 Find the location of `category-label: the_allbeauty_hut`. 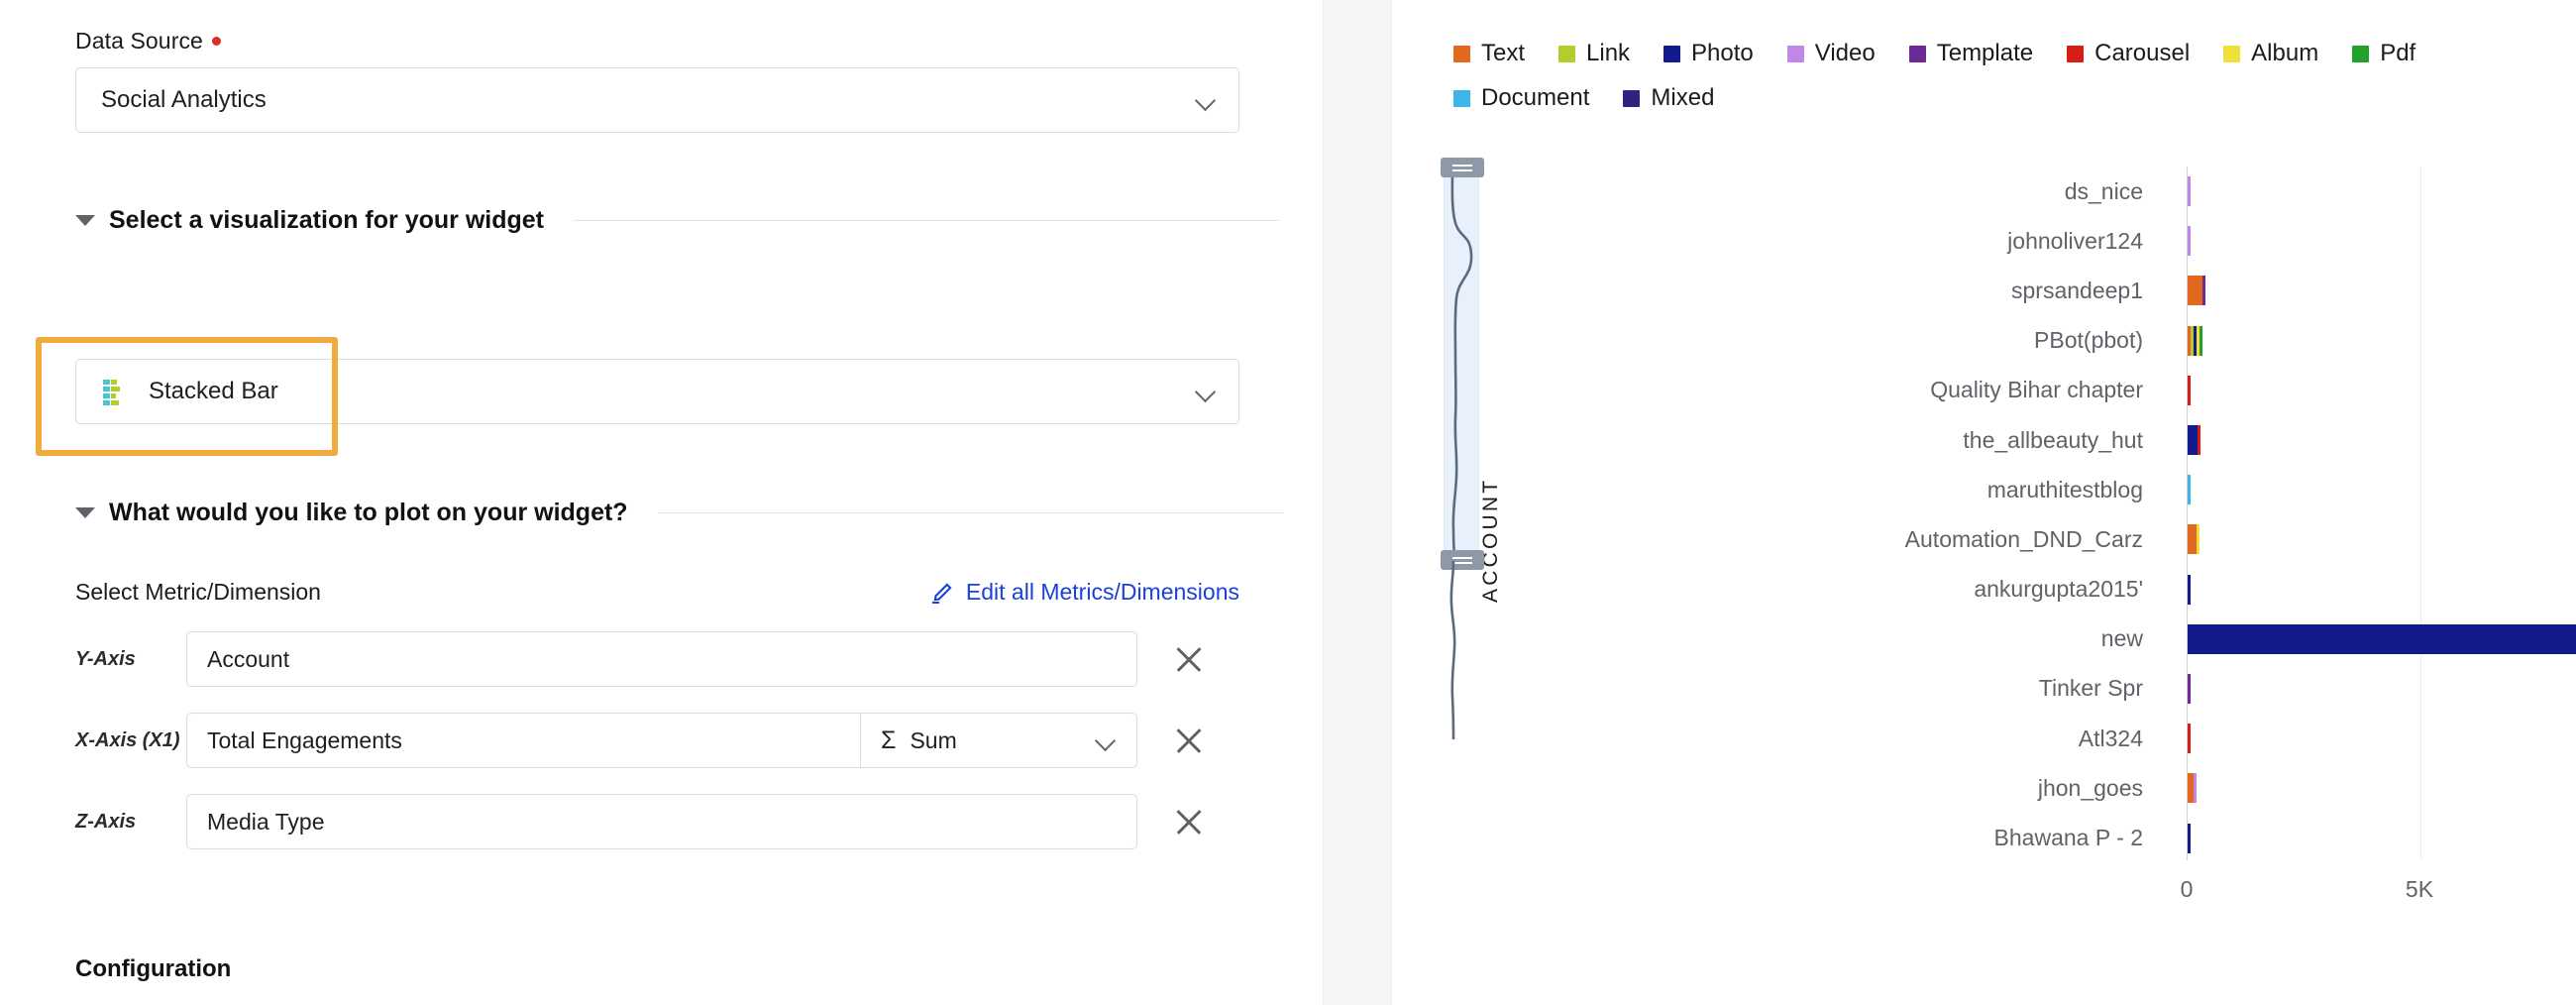

category-label: the_allbeauty_hut is located at coordinates (2053, 439).